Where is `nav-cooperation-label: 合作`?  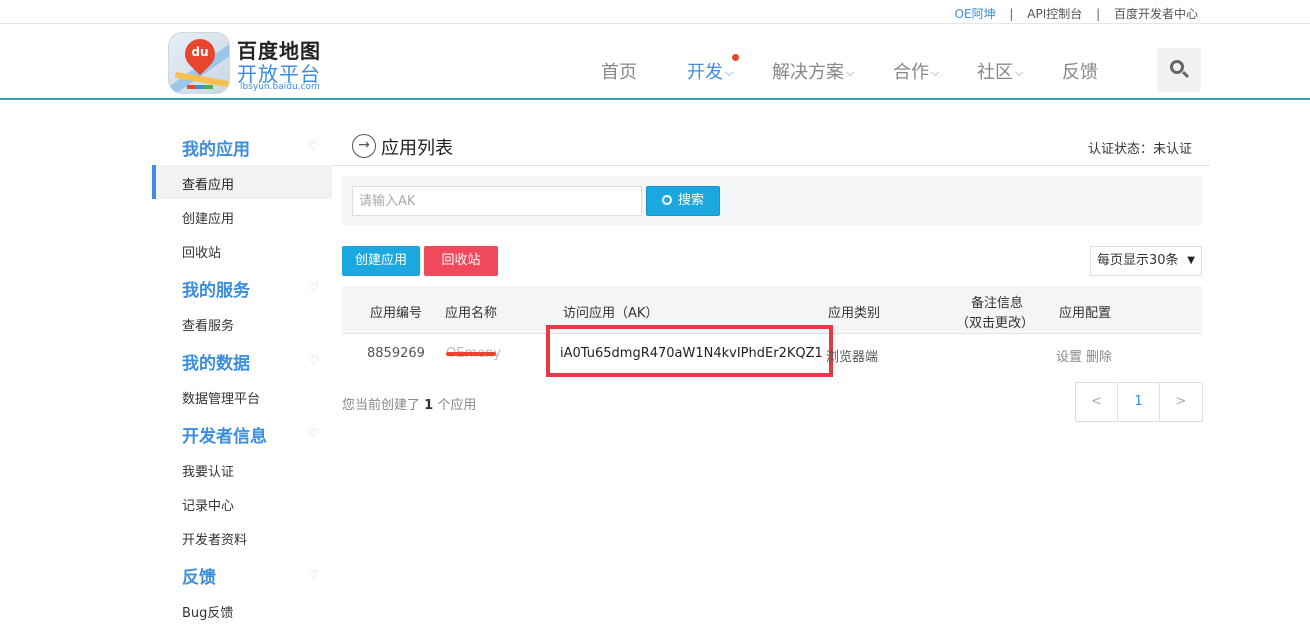
nav-cooperation-label: 合作 is located at coordinates (911, 72).